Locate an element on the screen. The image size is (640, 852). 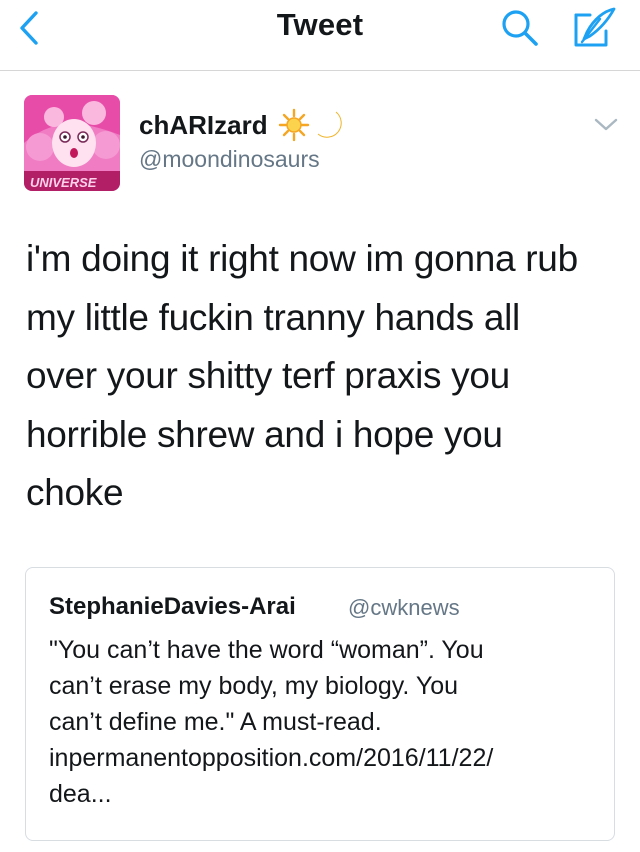
author-emoji is located at coordinates (313, 125).